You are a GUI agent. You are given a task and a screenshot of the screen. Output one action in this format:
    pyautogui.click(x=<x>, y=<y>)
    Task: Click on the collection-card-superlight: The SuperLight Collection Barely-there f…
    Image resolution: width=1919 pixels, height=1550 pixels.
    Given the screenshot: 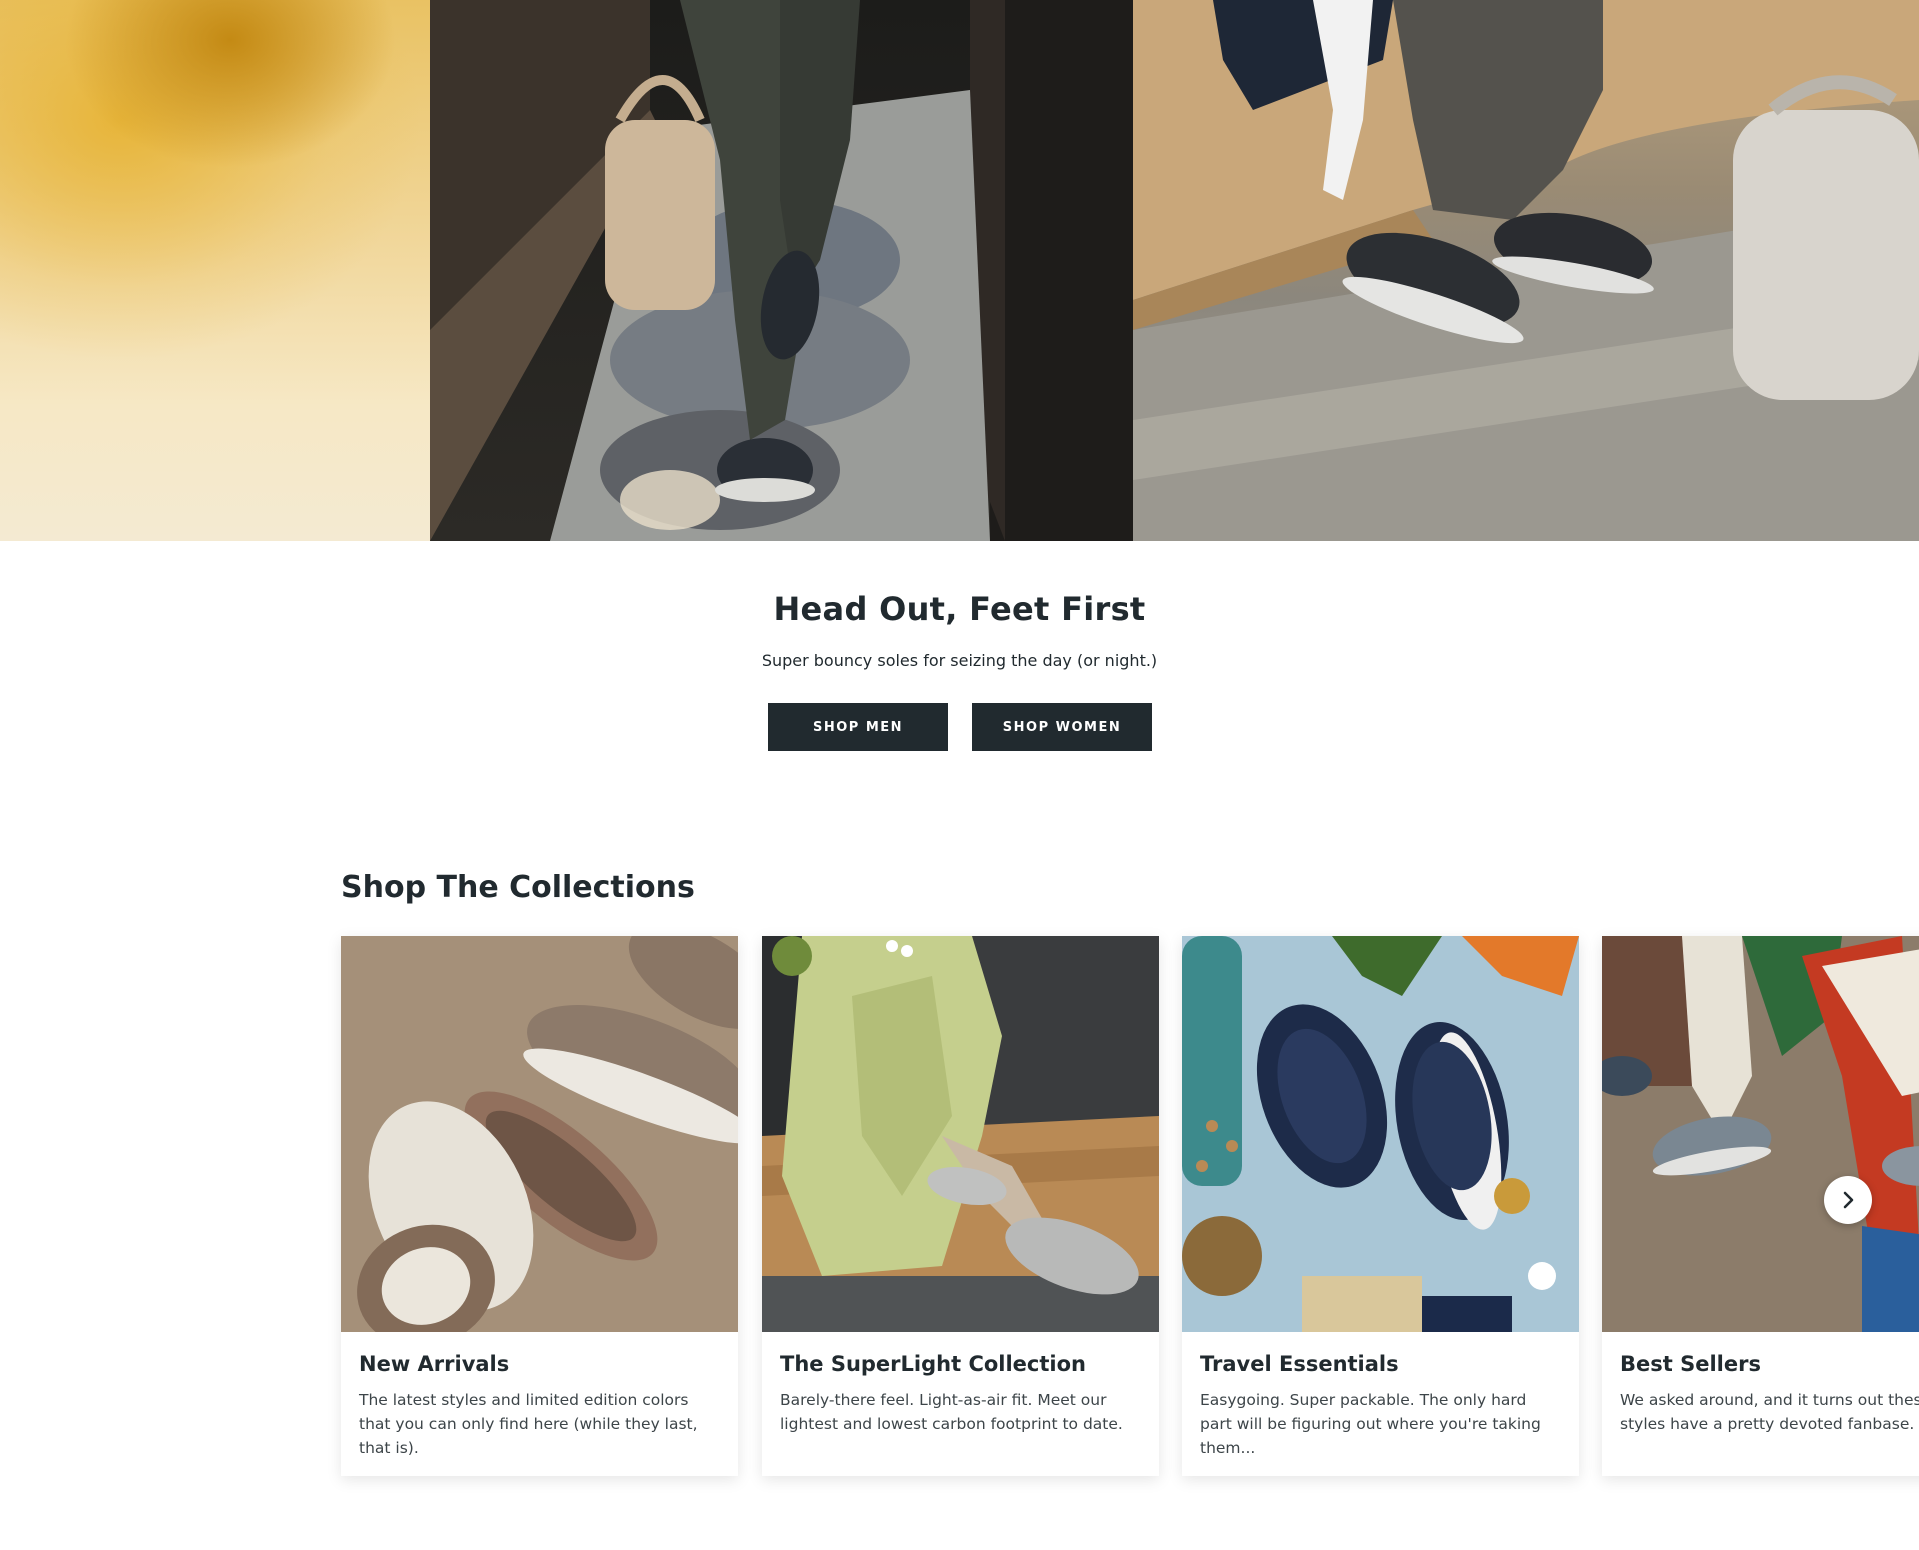 What is the action you would take?
    pyautogui.click(x=960, y=1206)
    